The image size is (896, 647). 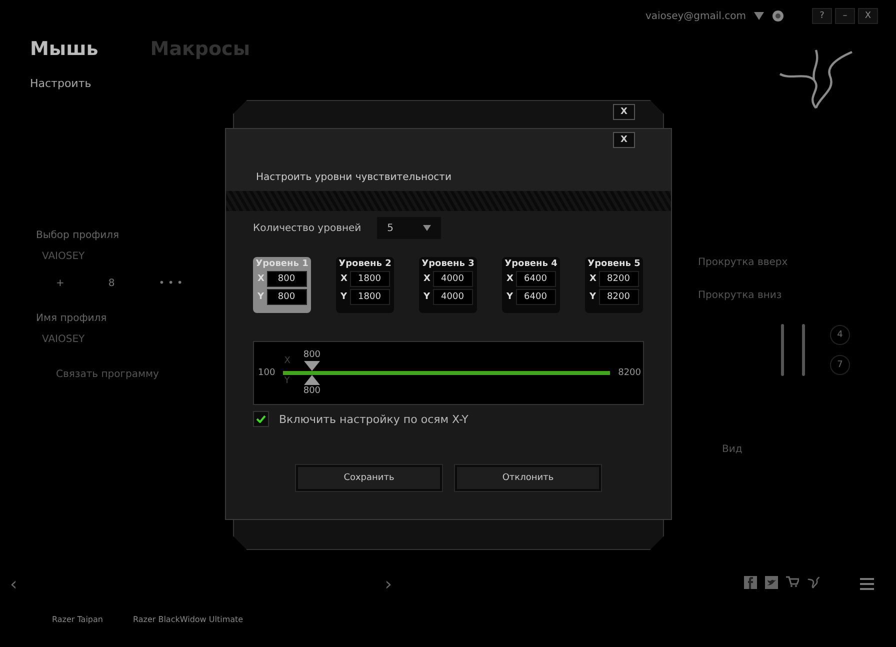 What do you see at coordinates (452, 279) in the screenshot?
I see `x-value-field: 4000` at bounding box center [452, 279].